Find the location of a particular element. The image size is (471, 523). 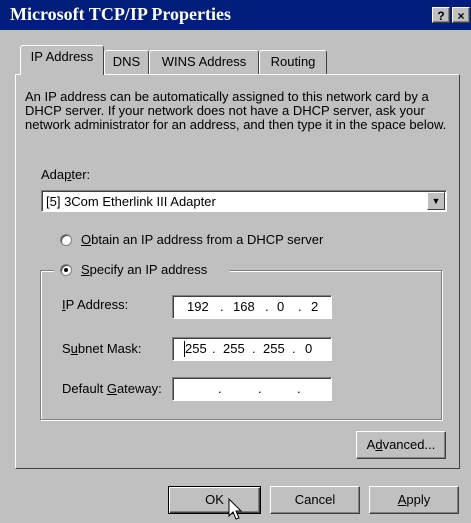

radio-specify-ip is located at coordinates (66, 270).